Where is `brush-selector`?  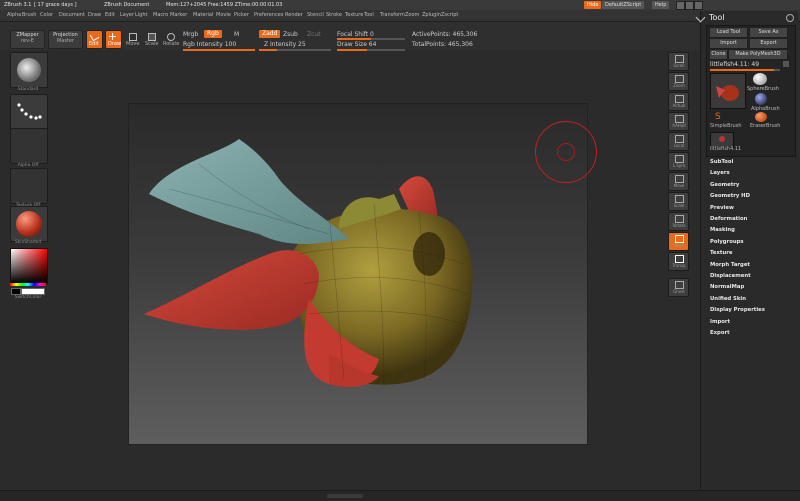
brush-selector is located at coordinates (29, 70).